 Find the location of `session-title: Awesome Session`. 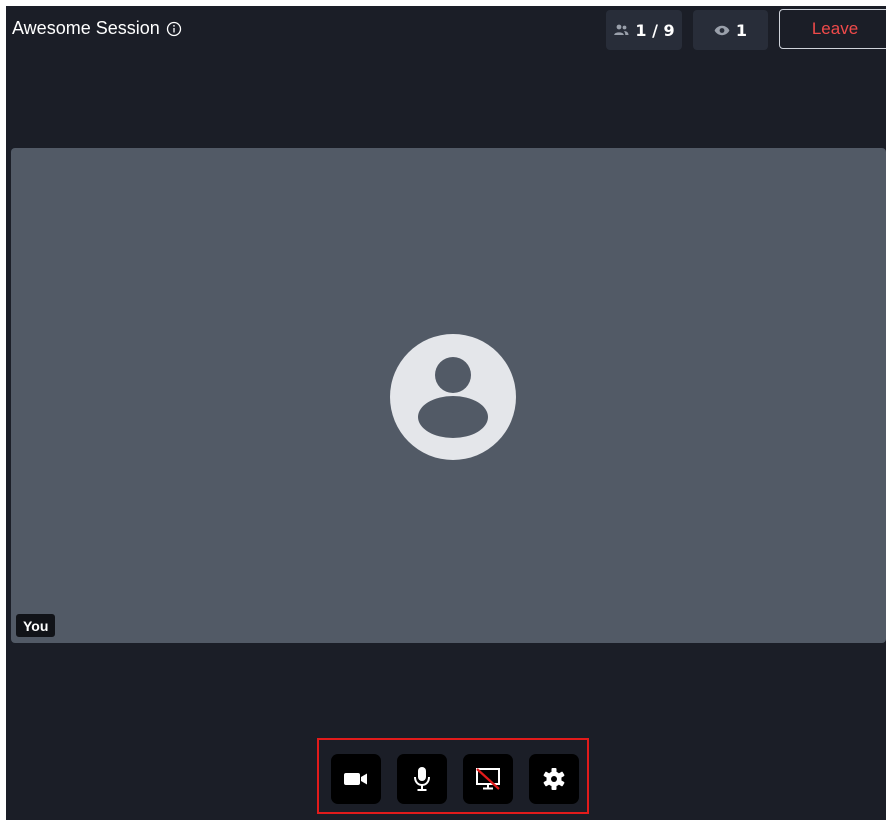

session-title: Awesome Session is located at coordinates (97, 28).